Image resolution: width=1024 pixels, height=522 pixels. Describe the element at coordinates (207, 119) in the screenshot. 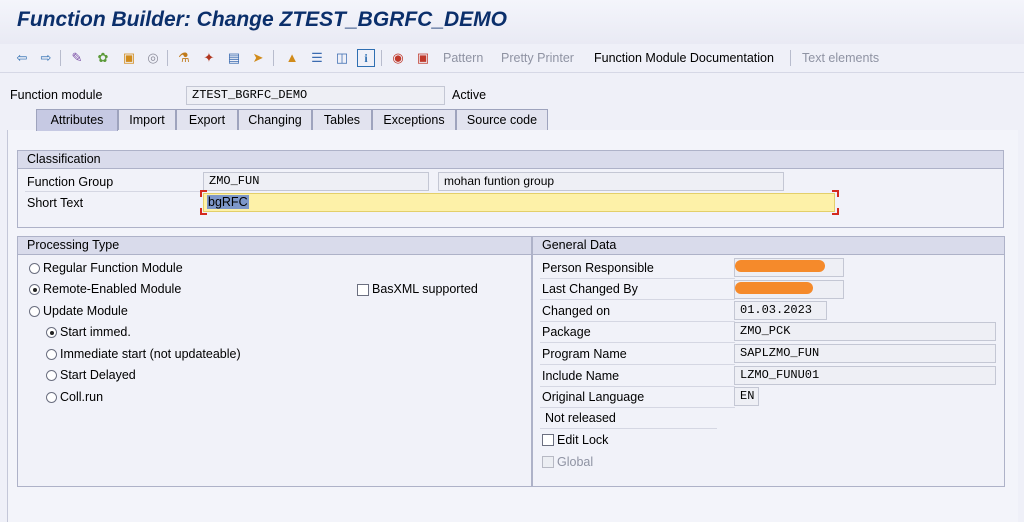

I see `tab-export: Export` at that location.